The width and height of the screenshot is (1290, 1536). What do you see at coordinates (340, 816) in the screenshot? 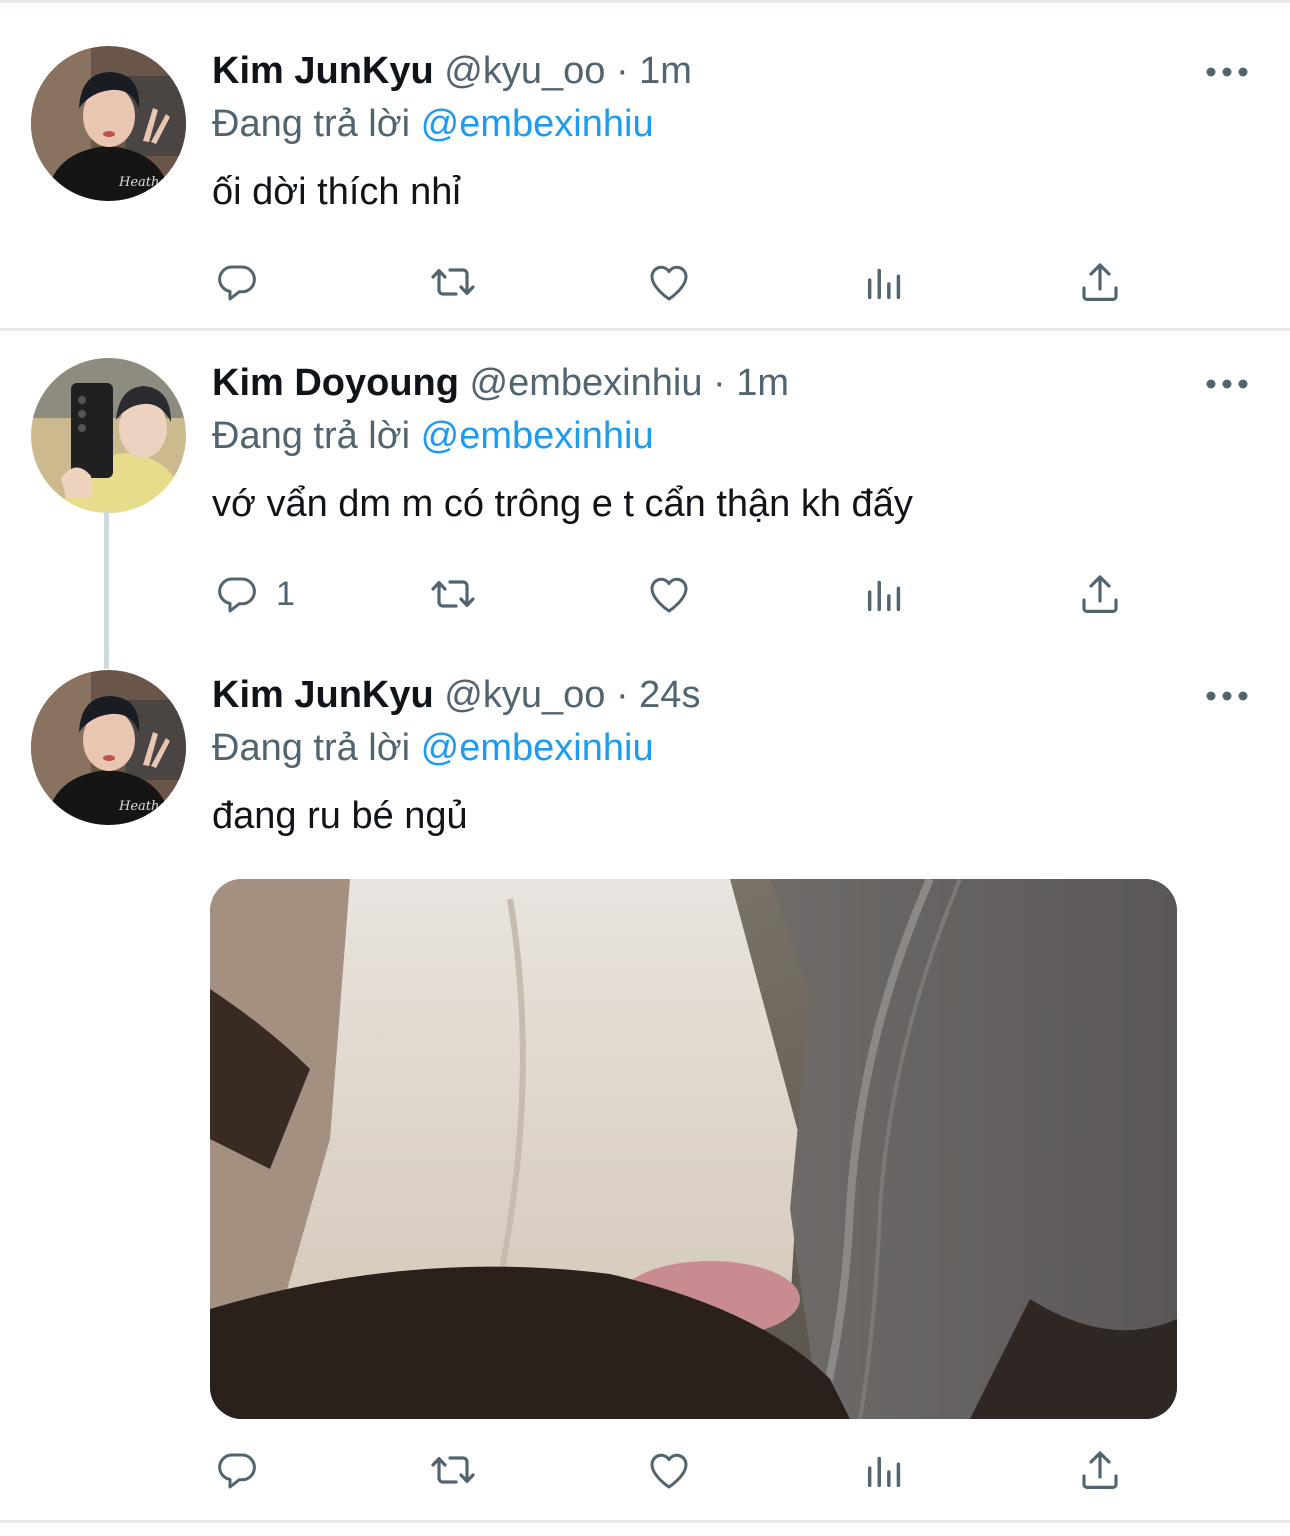
I see `tweet-text: đang ru bé ngủ` at bounding box center [340, 816].